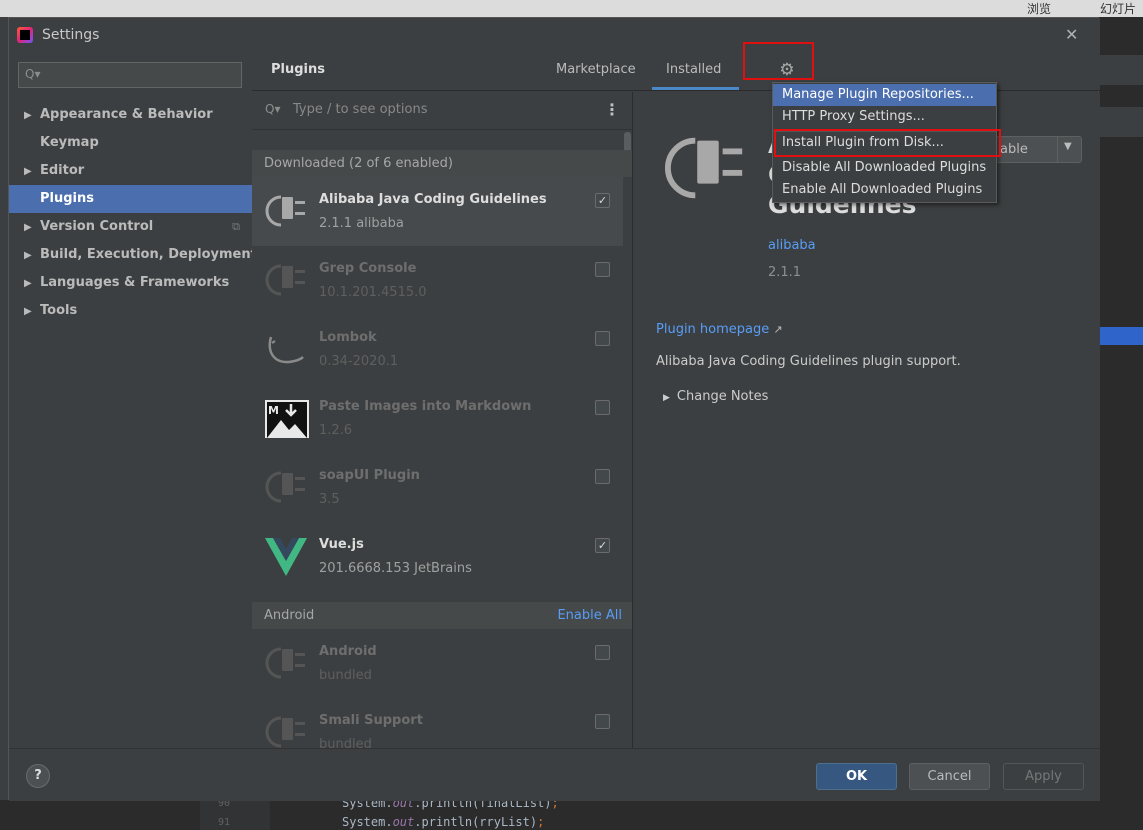 The height and width of the screenshot is (830, 1143). I want to click on change-notes-toggle: ▶ Change Notes, so click(715, 396).